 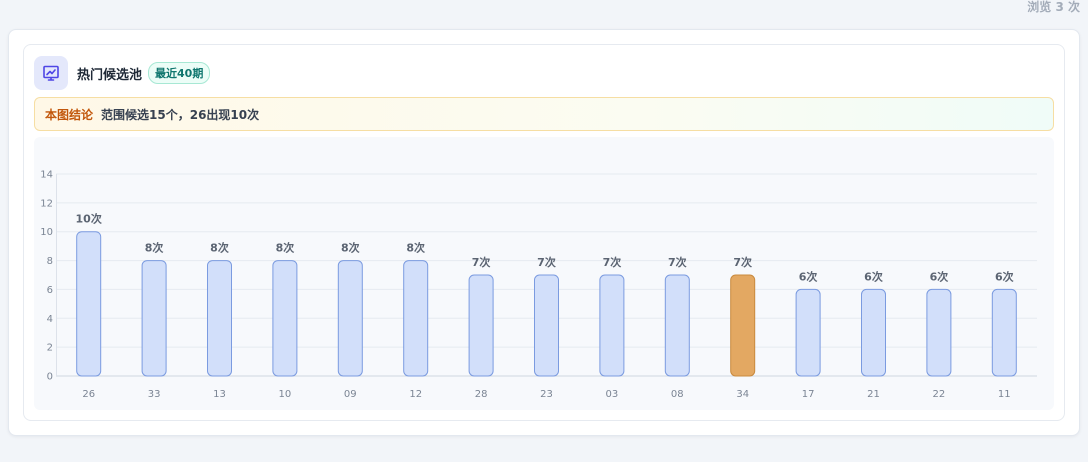 What do you see at coordinates (742, 394) in the screenshot?
I see `x-tick-label: 34` at bounding box center [742, 394].